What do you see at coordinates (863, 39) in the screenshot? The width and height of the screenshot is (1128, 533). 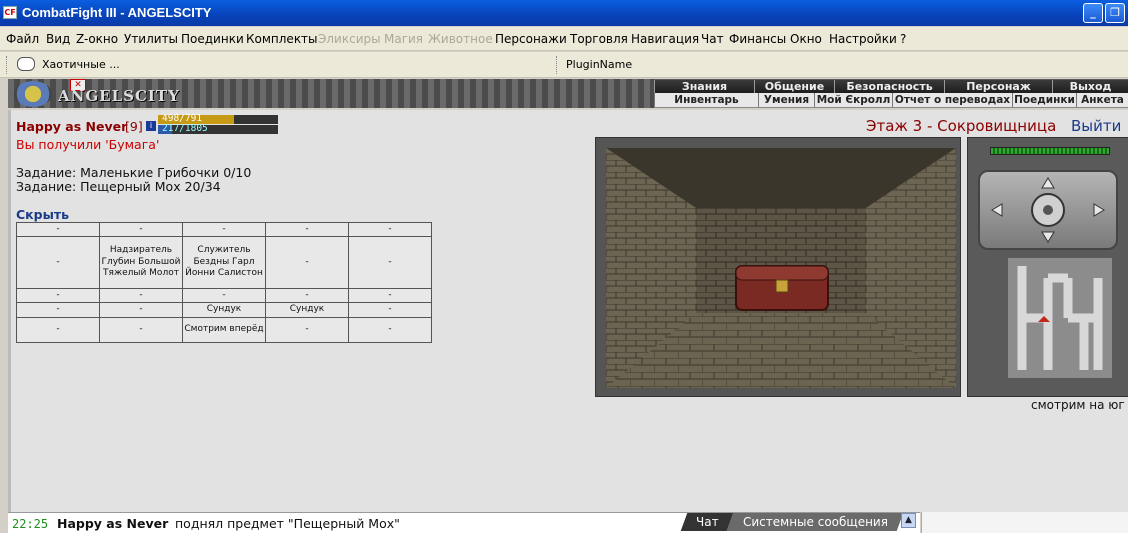 I see `menu-settings: Настройки` at bounding box center [863, 39].